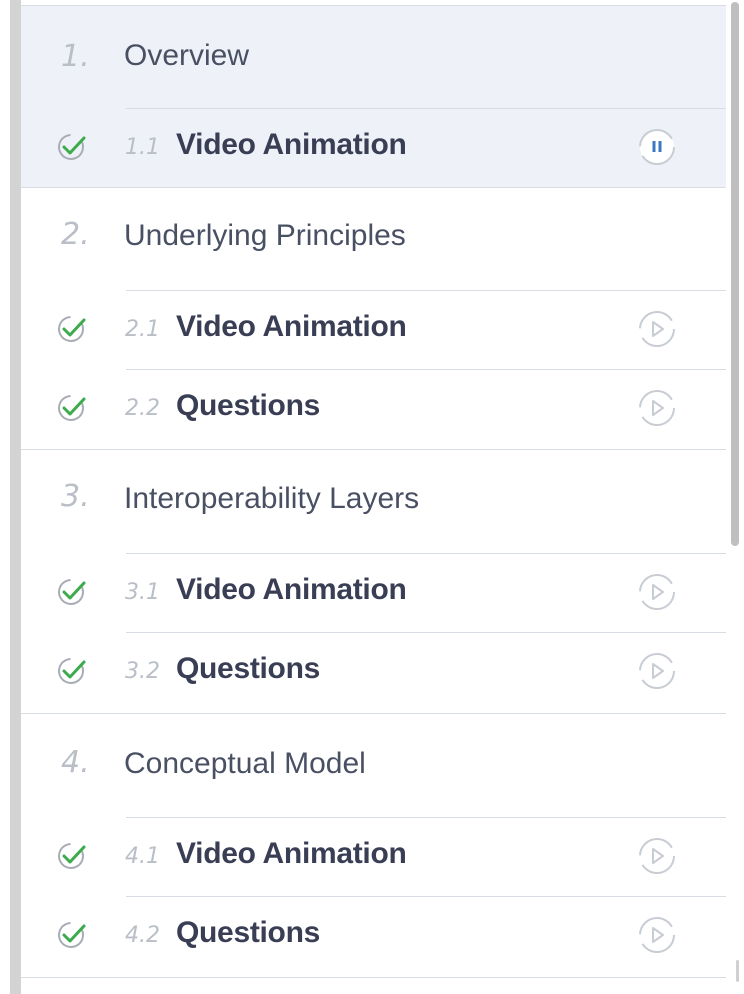 The height and width of the screenshot is (994, 744). Describe the element at coordinates (75, 234) in the screenshot. I see `section-number: 2.` at that location.